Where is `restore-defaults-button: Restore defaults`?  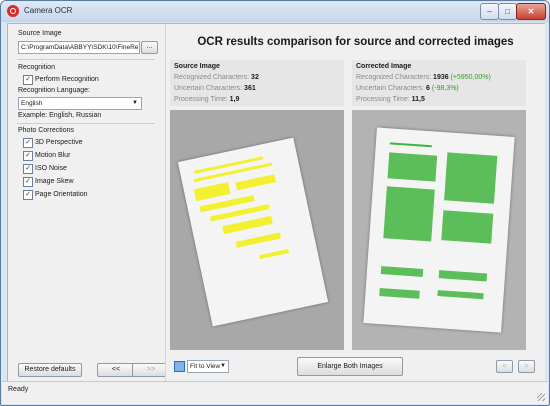 restore-defaults-button: Restore defaults is located at coordinates (50, 370).